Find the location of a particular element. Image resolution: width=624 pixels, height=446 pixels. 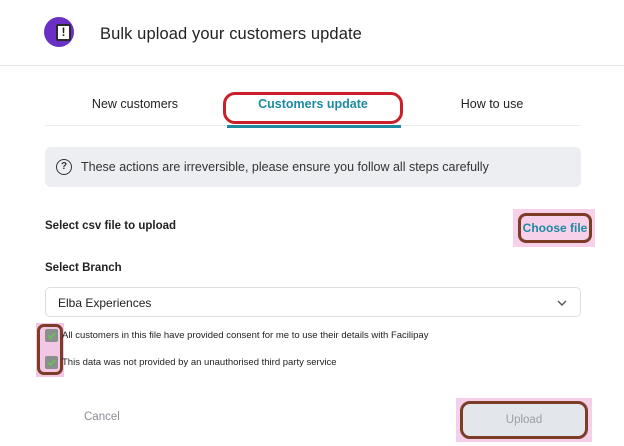

upload-button: Upload is located at coordinates (524, 420).